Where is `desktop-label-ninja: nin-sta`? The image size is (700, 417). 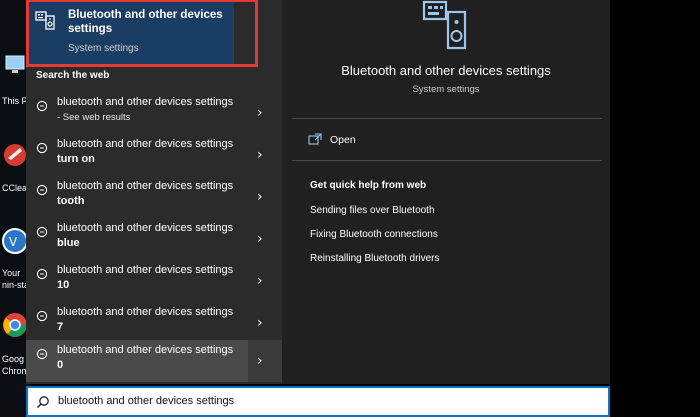
desktop-label-ninja: nin-sta is located at coordinates (16, 285).